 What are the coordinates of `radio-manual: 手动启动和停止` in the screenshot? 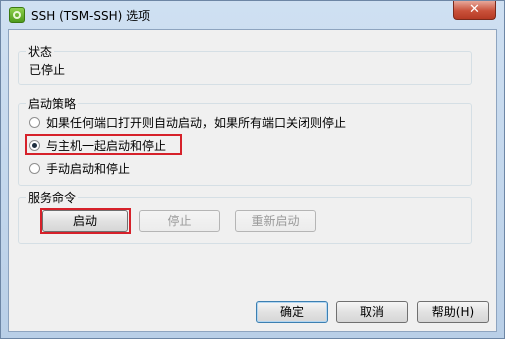 It's located at (79, 168).